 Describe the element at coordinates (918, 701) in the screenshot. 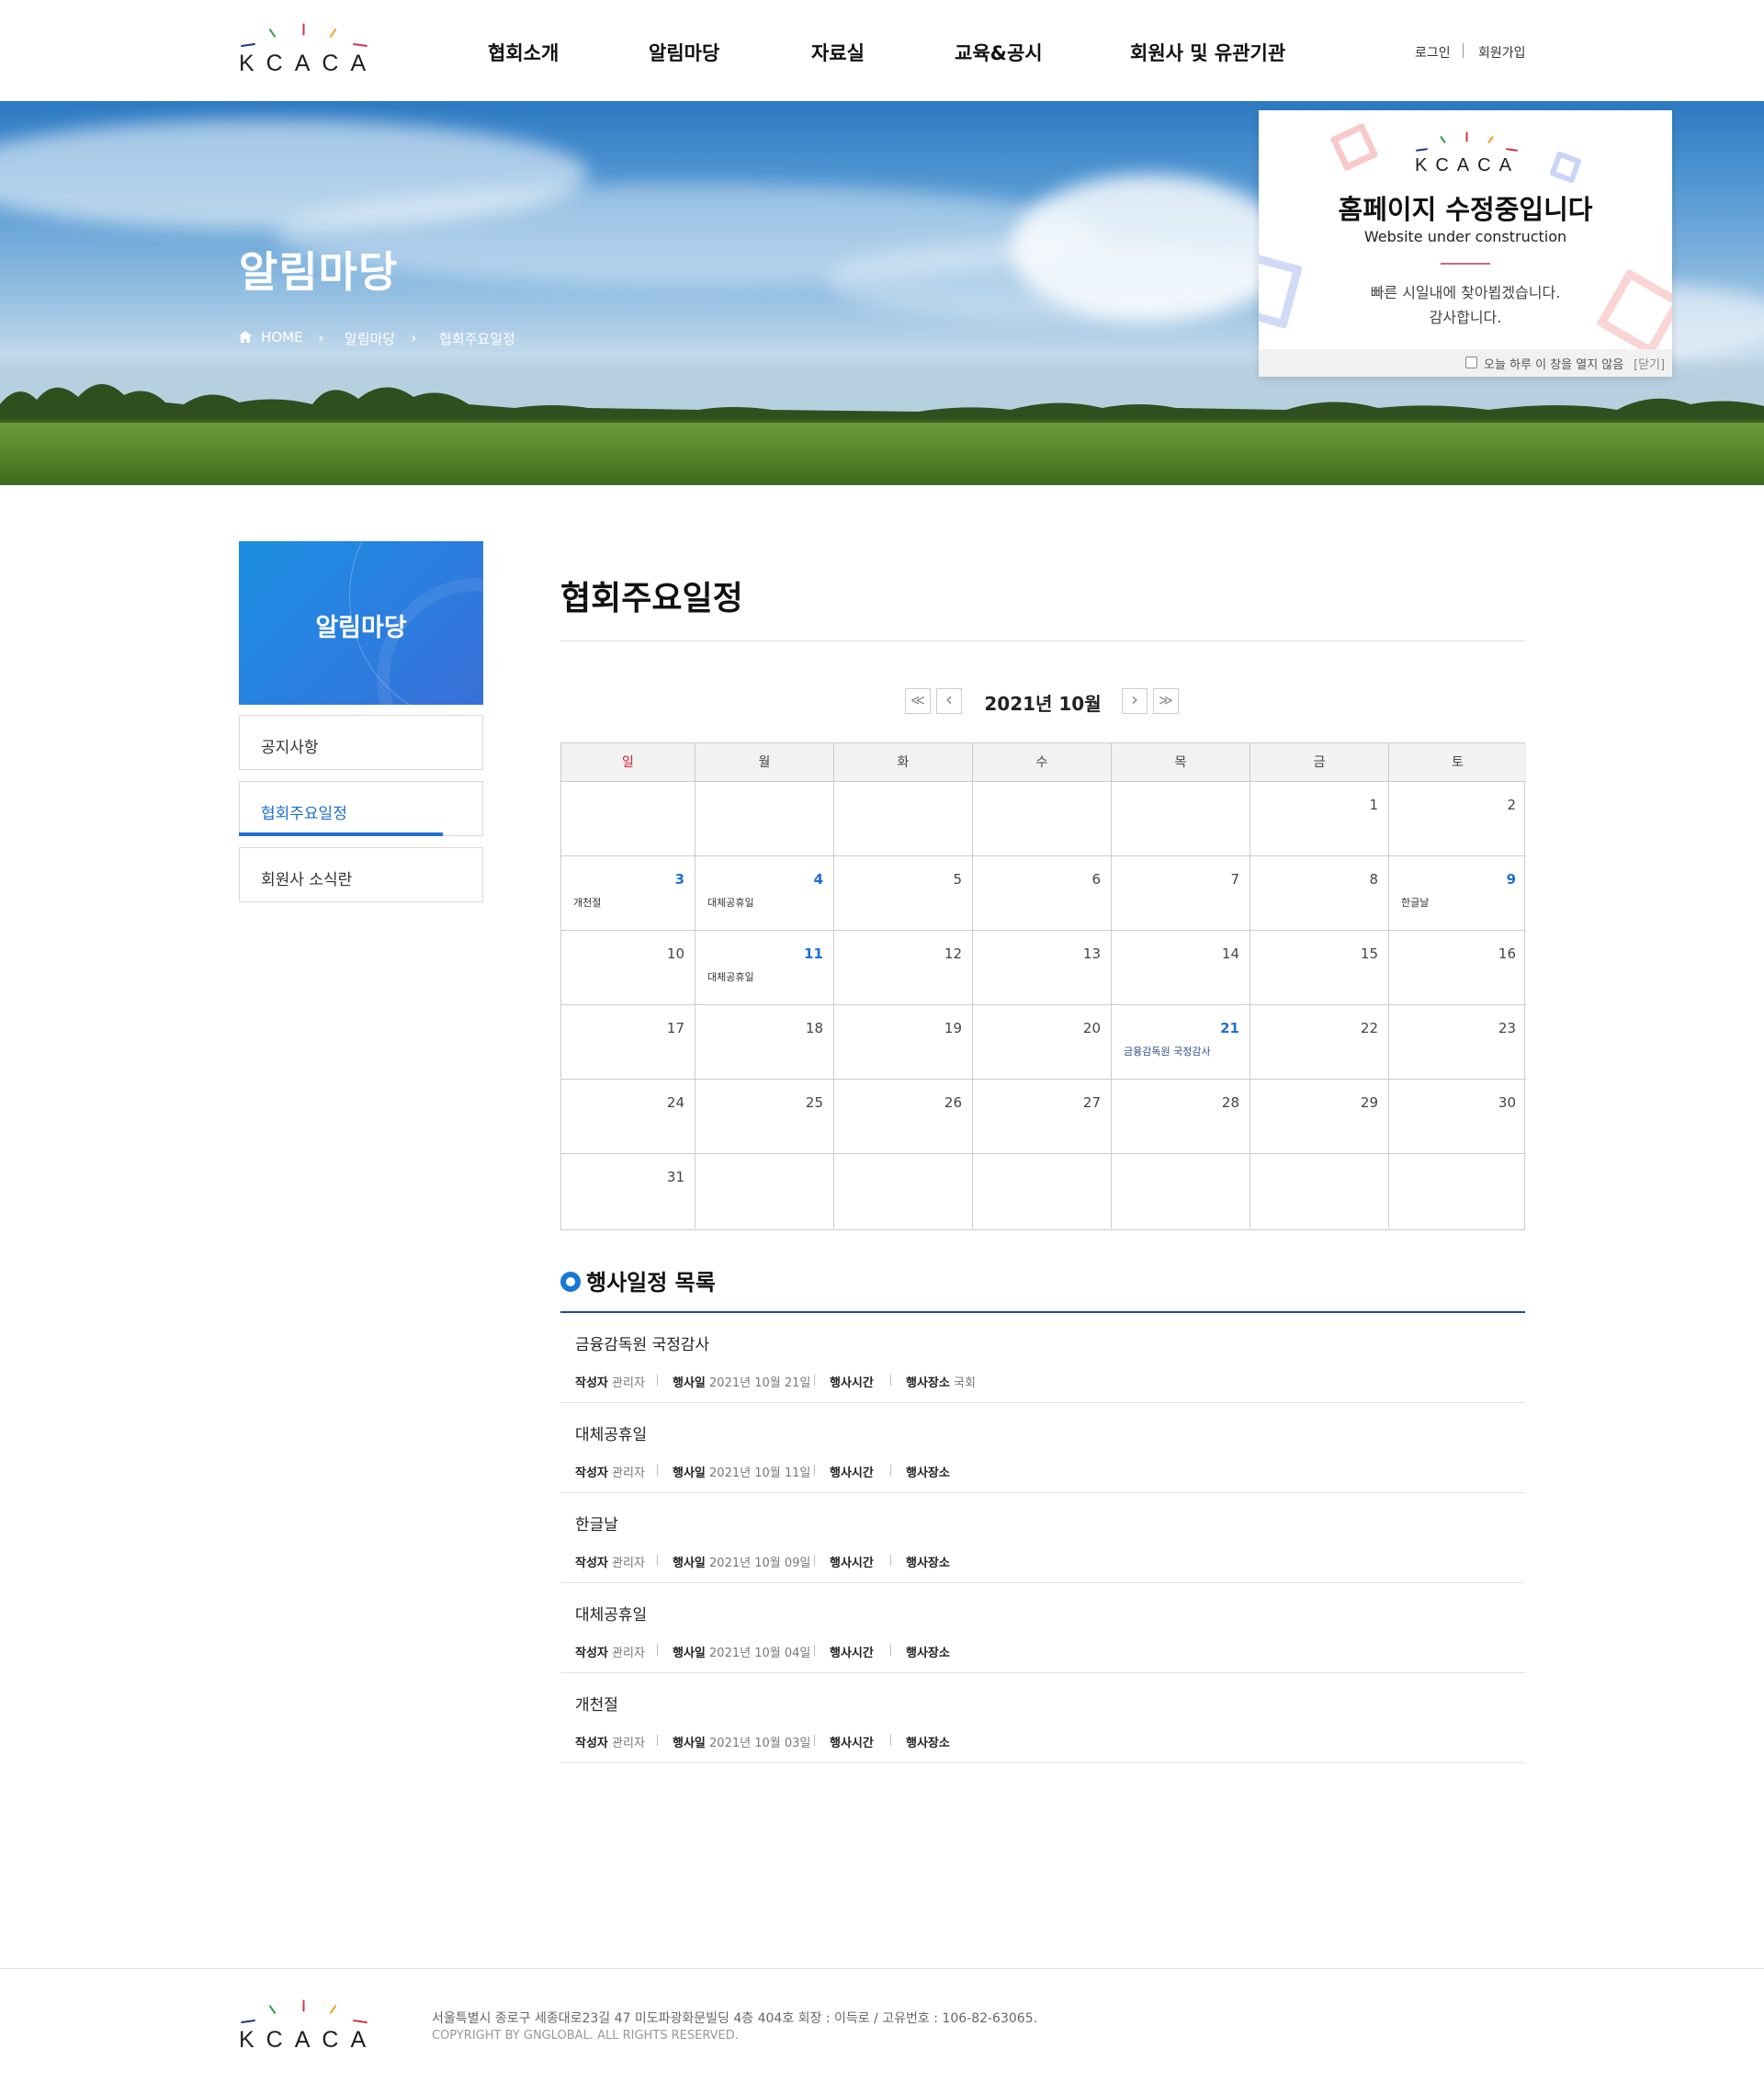

I see `first-month-button: ≪` at that location.